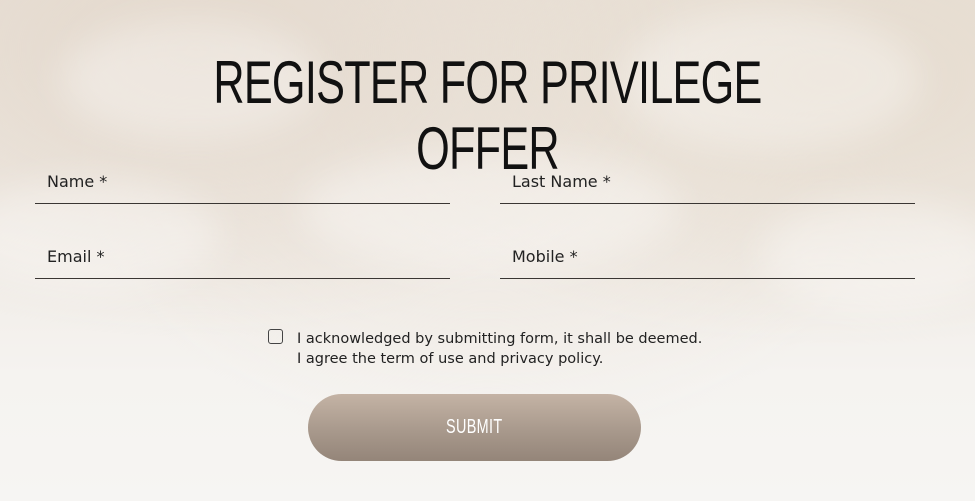 The height and width of the screenshot is (501, 975). I want to click on name-input, so click(242, 181).